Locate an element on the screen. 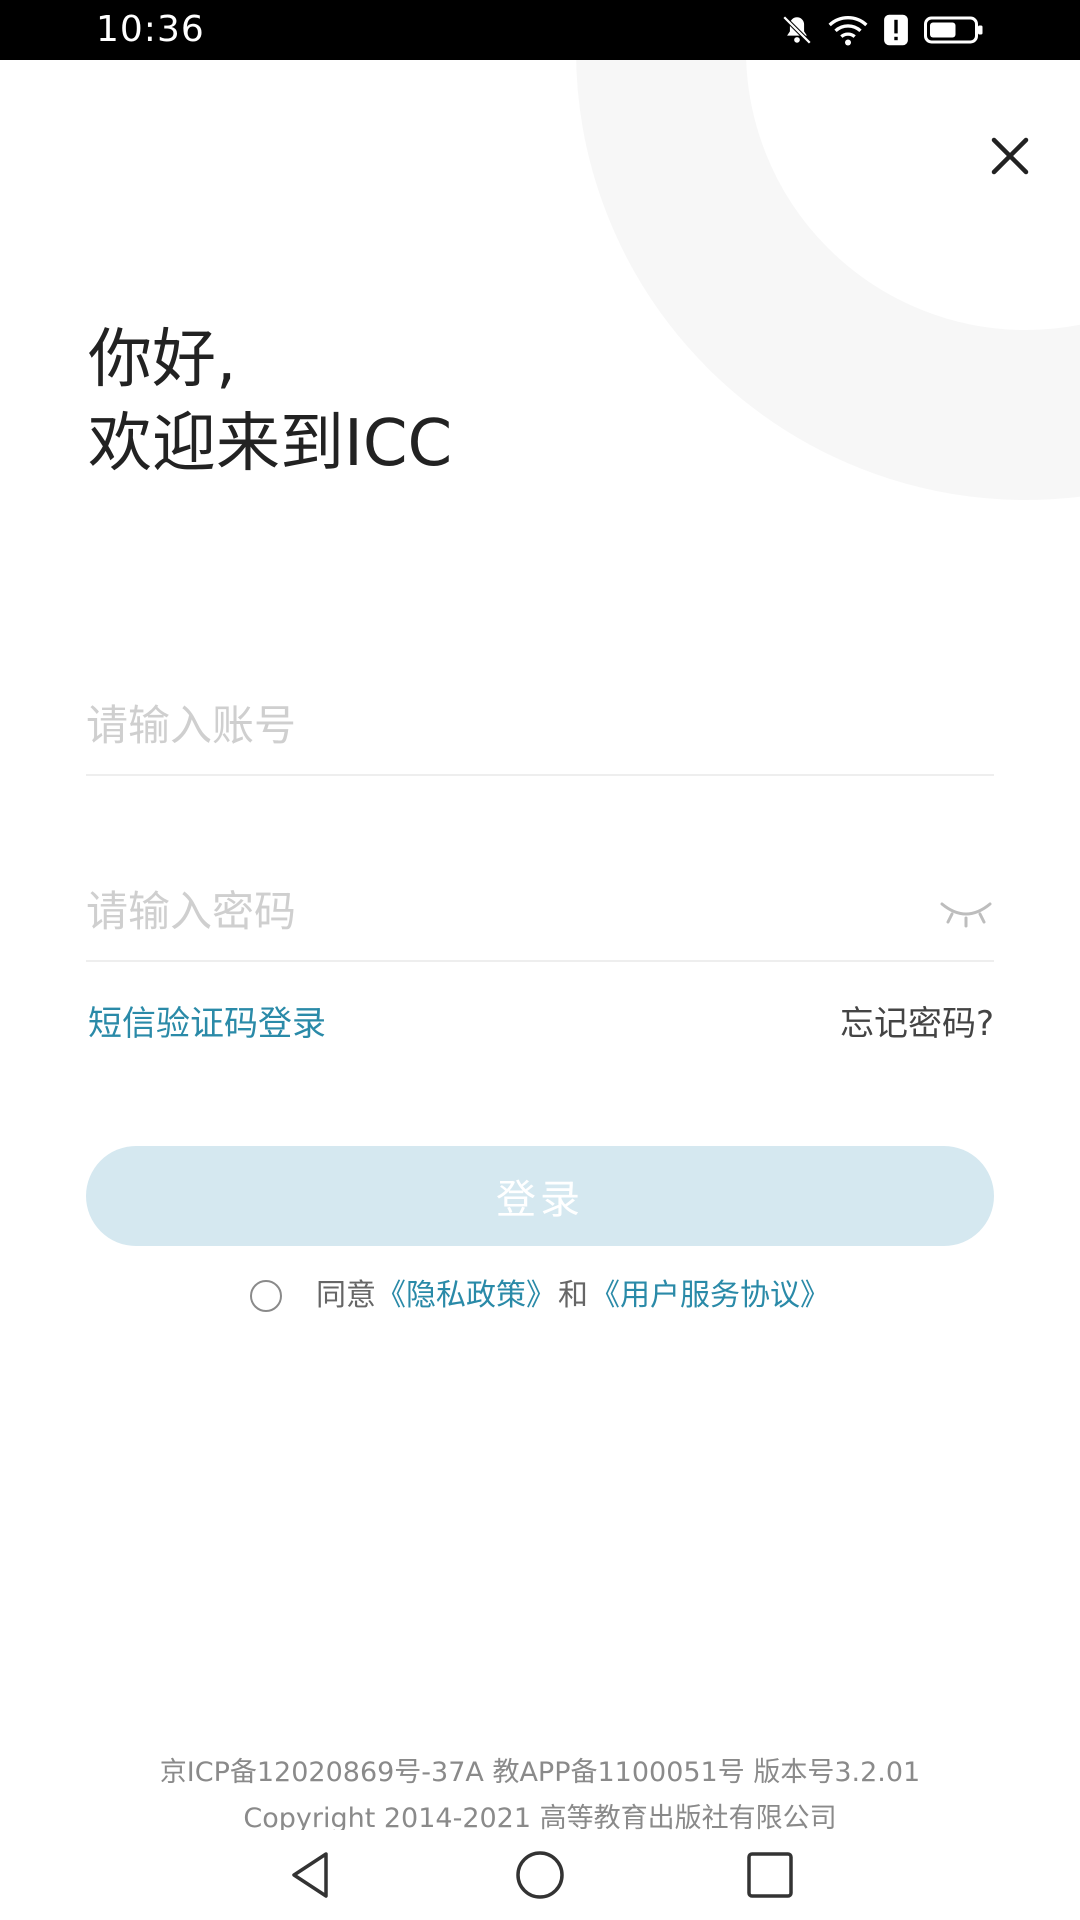  navigation-bar is located at coordinates (540, 1875).